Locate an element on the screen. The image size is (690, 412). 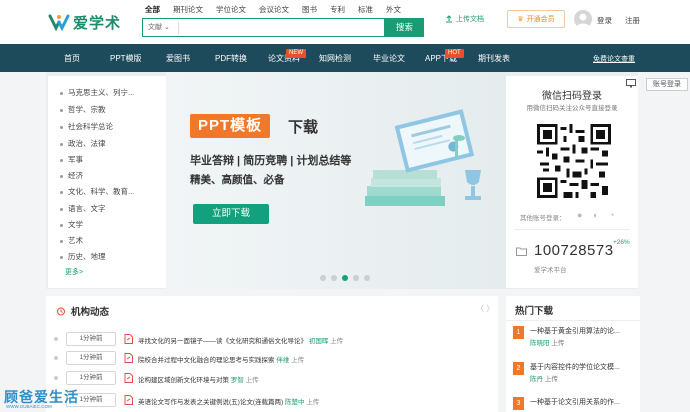
news-row: 1分钟前 寻找文化的另一面镜子——读《文化研究和通俗文化导论》 初国晖 上传 is located at coordinates (272, 340).